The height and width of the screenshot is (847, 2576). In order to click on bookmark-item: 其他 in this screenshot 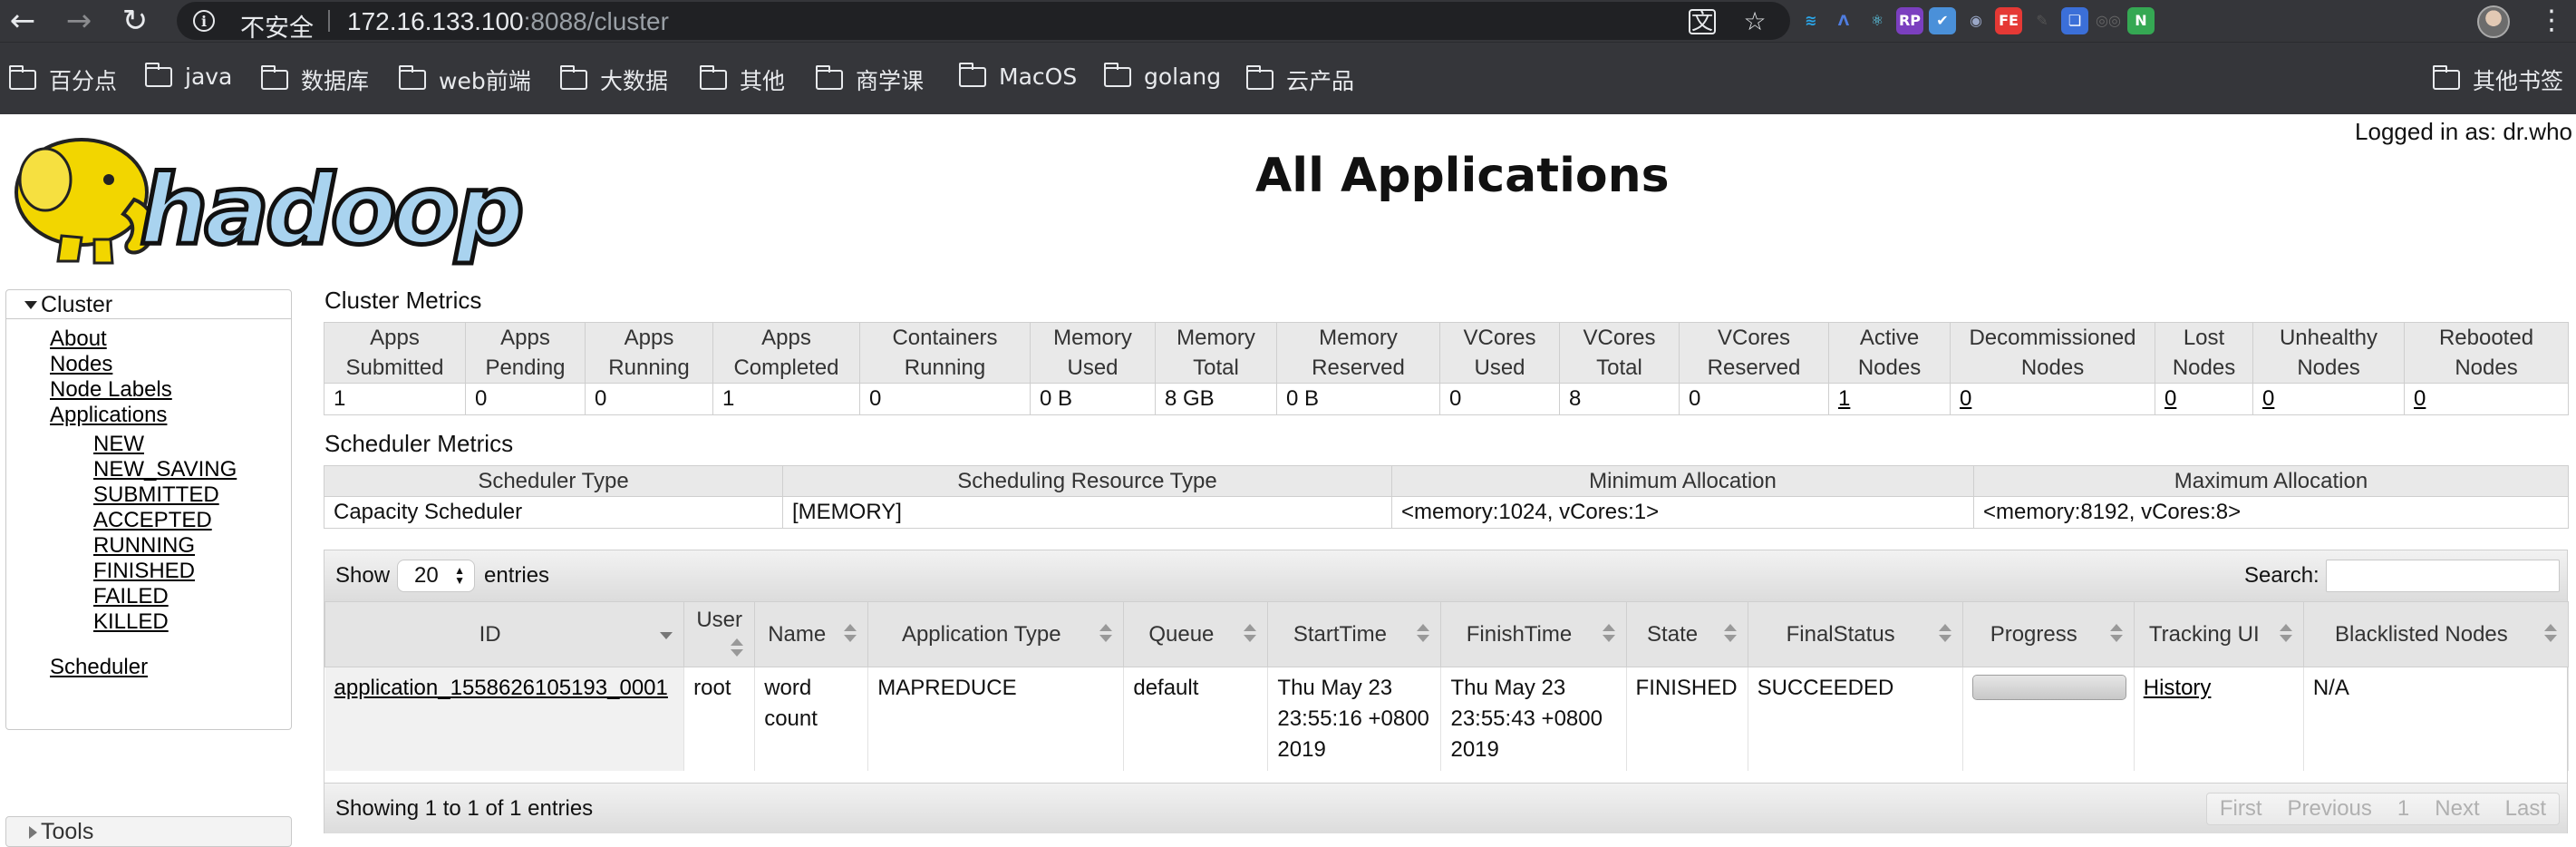, I will do `click(742, 79)`.